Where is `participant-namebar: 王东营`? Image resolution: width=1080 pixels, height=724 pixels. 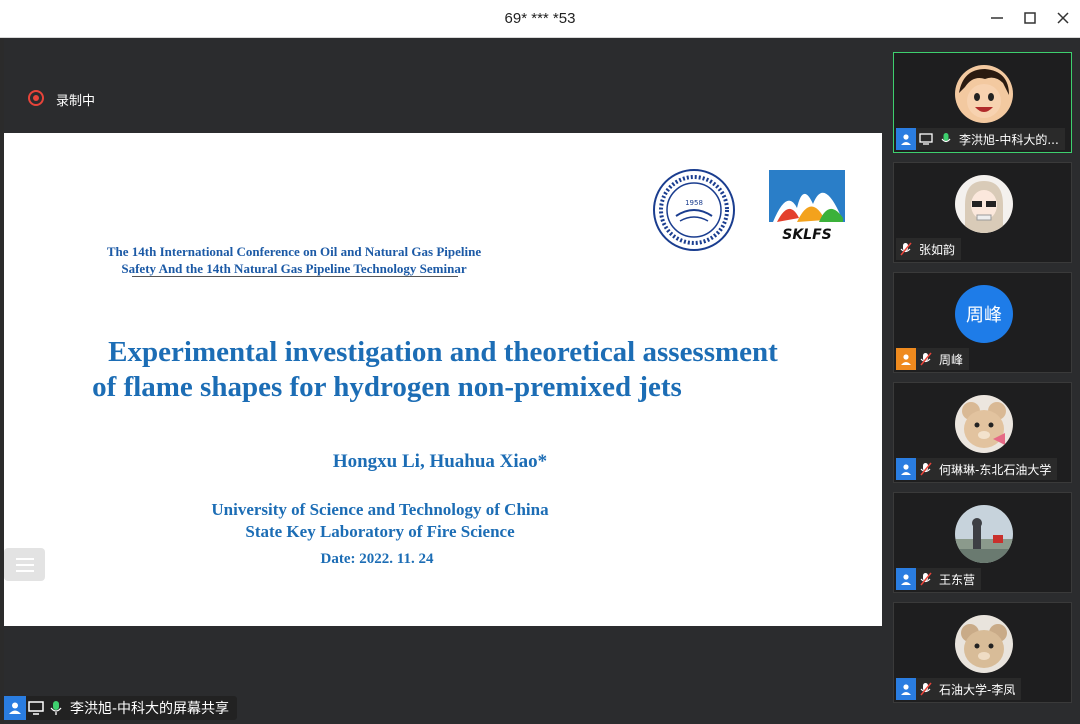
participant-namebar: 王东营 is located at coordinates (939, 579).